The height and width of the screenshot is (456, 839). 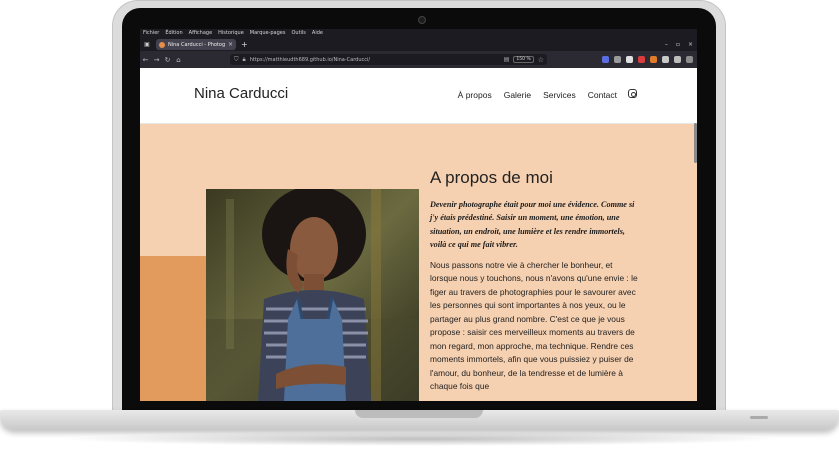 What do you see at coordinates (418, 44) in the screenshot?
I see `browser-tabbar: ▣ Nina Carducci - Photographe × + – ▫ ×` at bounding box center [418, 44].